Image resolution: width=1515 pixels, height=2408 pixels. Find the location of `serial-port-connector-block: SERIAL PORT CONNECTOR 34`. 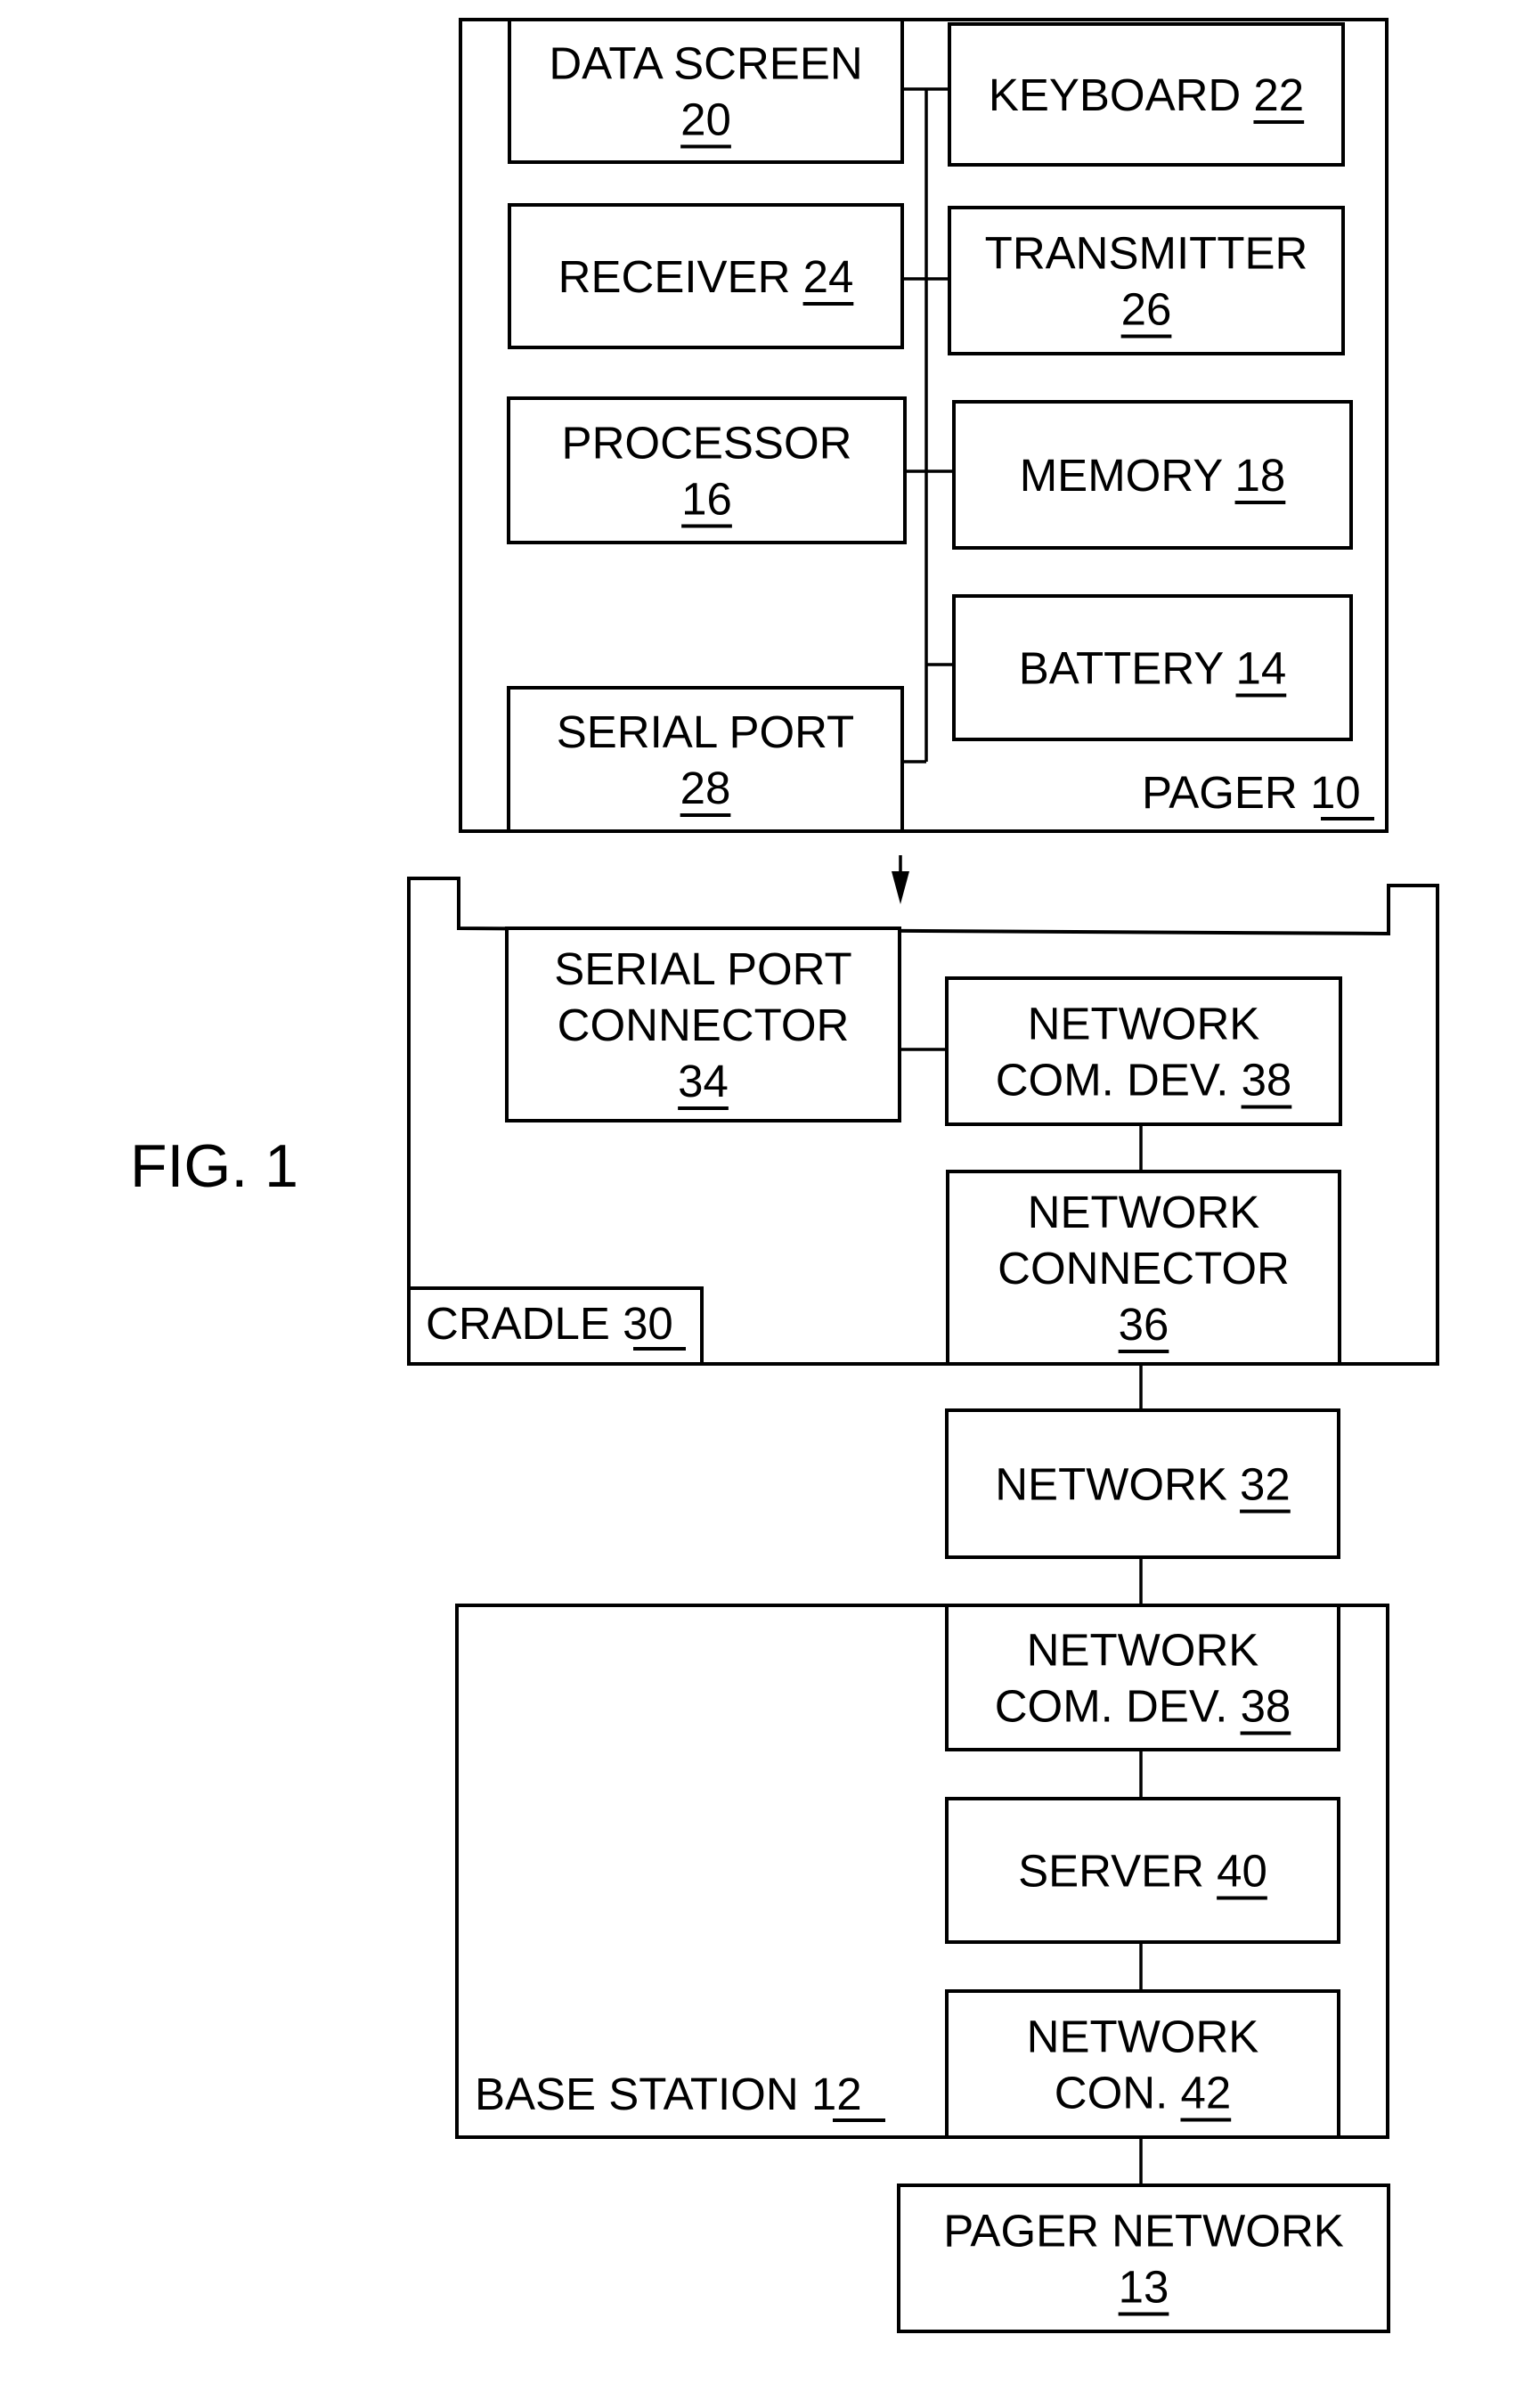

serial-port-connector-block: SERIAL PORT CONNECTOR 34 is located at coordinates (703, 1024).